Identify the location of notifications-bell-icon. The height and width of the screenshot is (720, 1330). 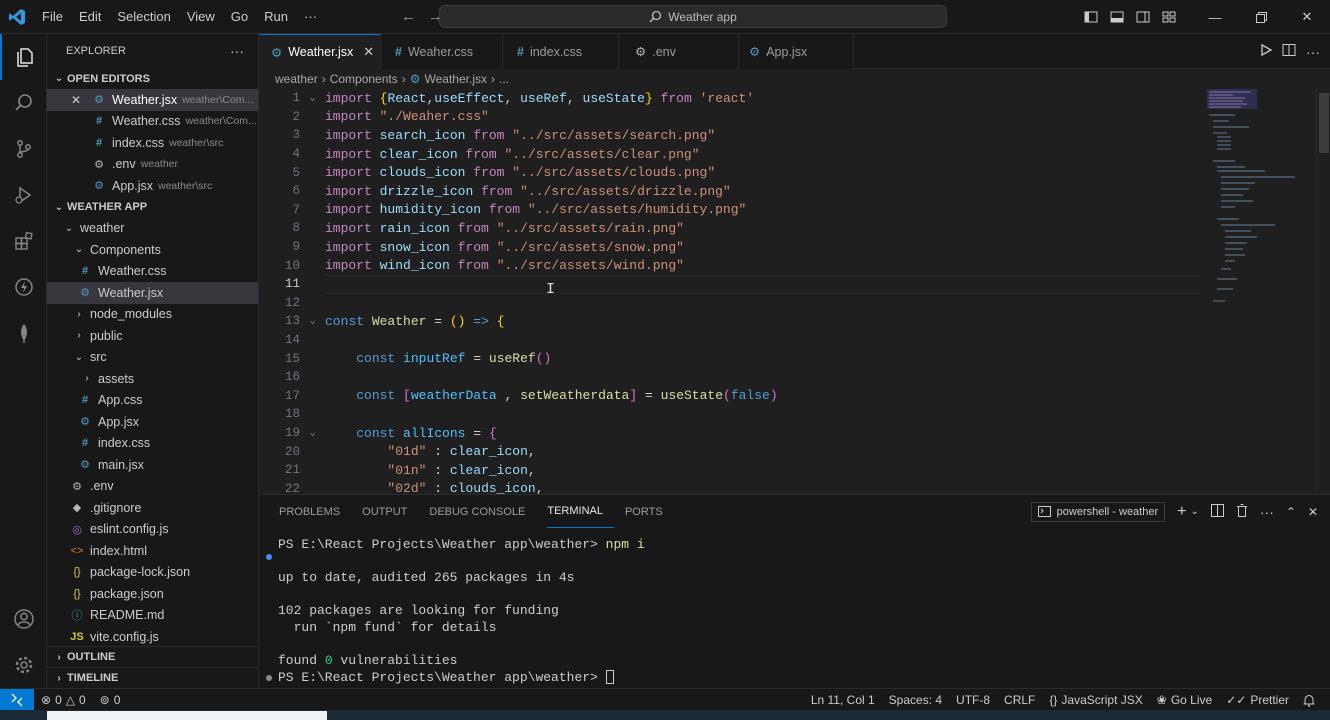
(1309, 700).